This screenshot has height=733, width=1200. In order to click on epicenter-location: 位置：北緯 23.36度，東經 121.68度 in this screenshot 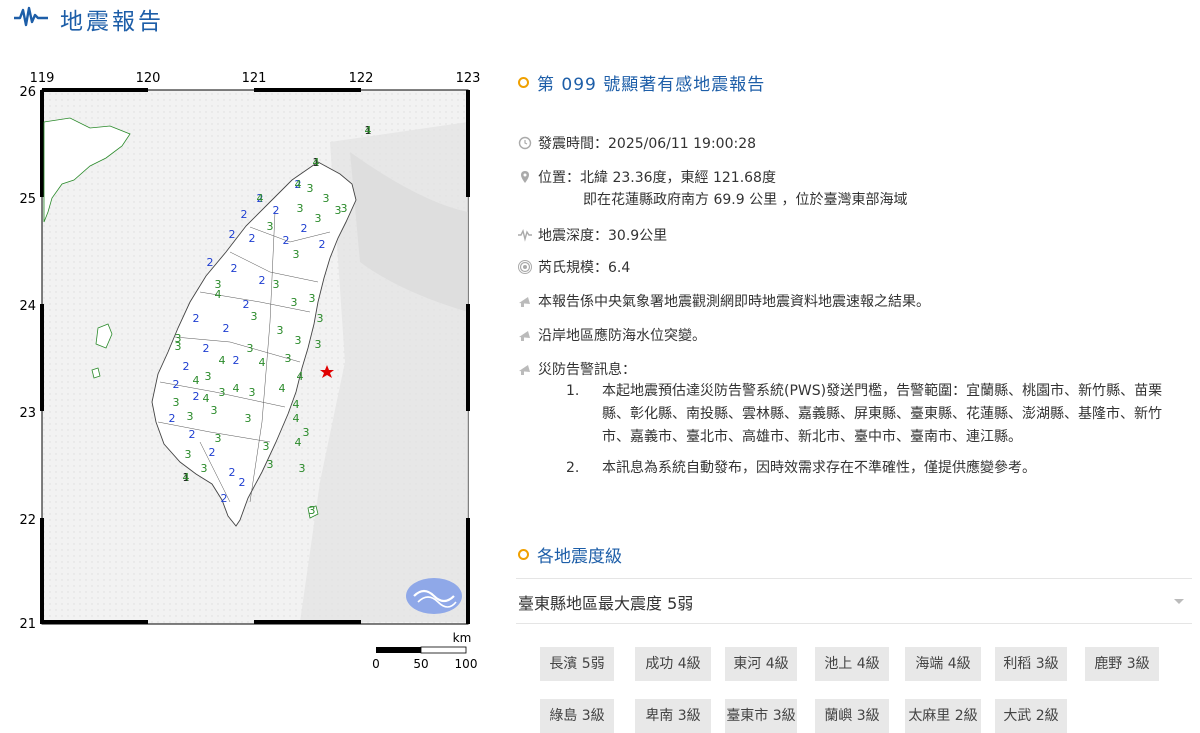, I will do `click(647, 178)`.